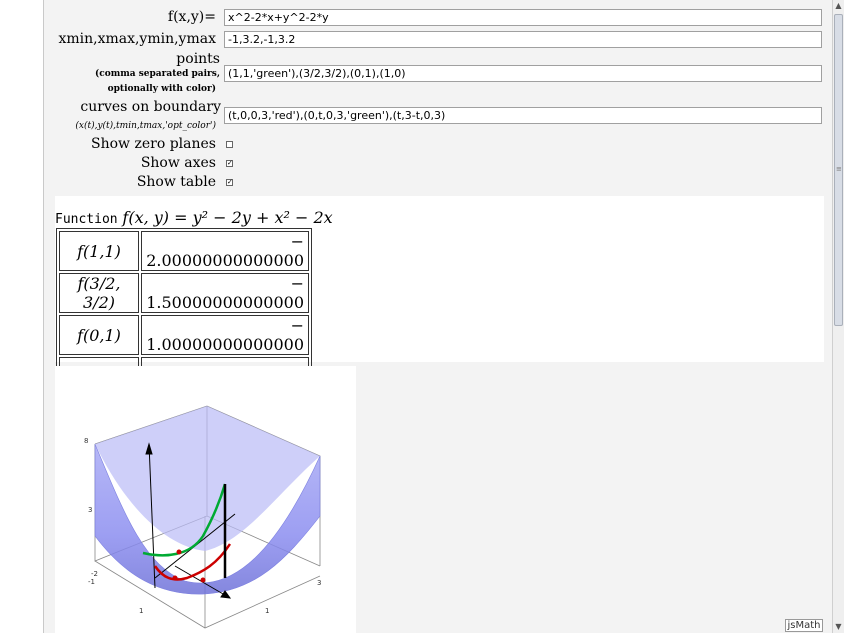 Image resolution: width=844 pixels, height=633 pixels. I want to click on curves-label: curves on boundary, so click(150, 107).